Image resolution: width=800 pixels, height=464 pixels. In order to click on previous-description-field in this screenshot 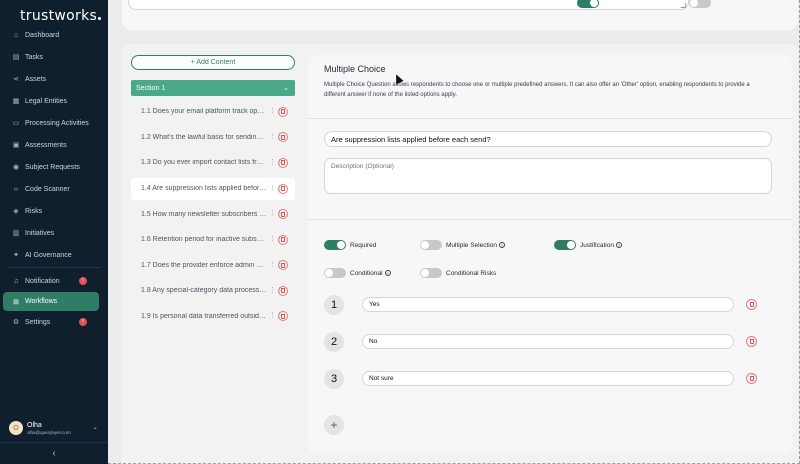, I will do `click(408, 5)`.